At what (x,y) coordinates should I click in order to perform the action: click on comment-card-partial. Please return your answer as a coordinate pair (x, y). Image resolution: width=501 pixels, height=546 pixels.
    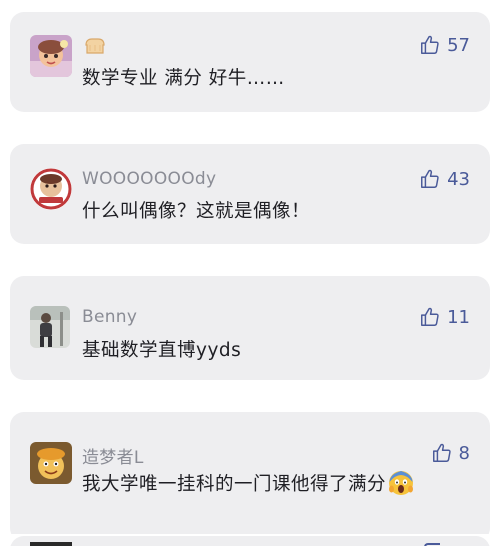
    Looking at the image, I should click on (250, 541).